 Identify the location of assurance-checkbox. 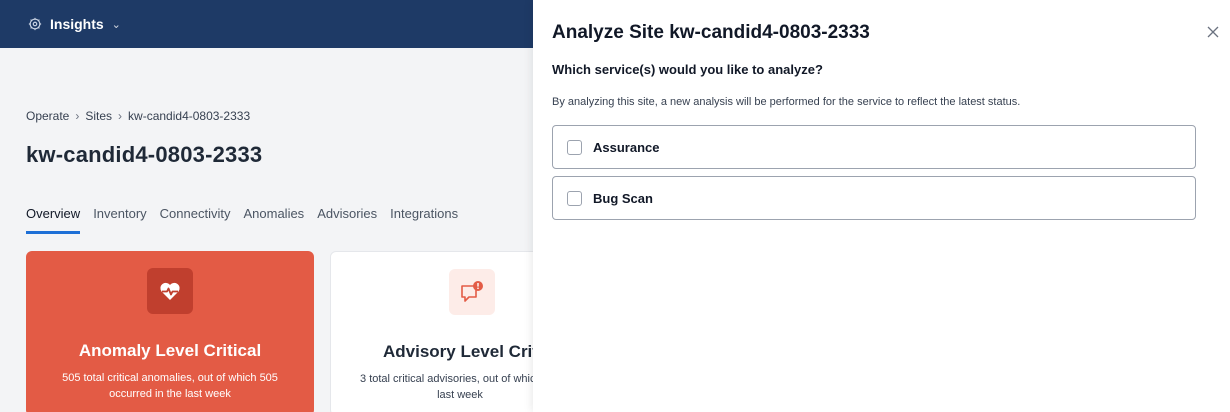
(574, 147).